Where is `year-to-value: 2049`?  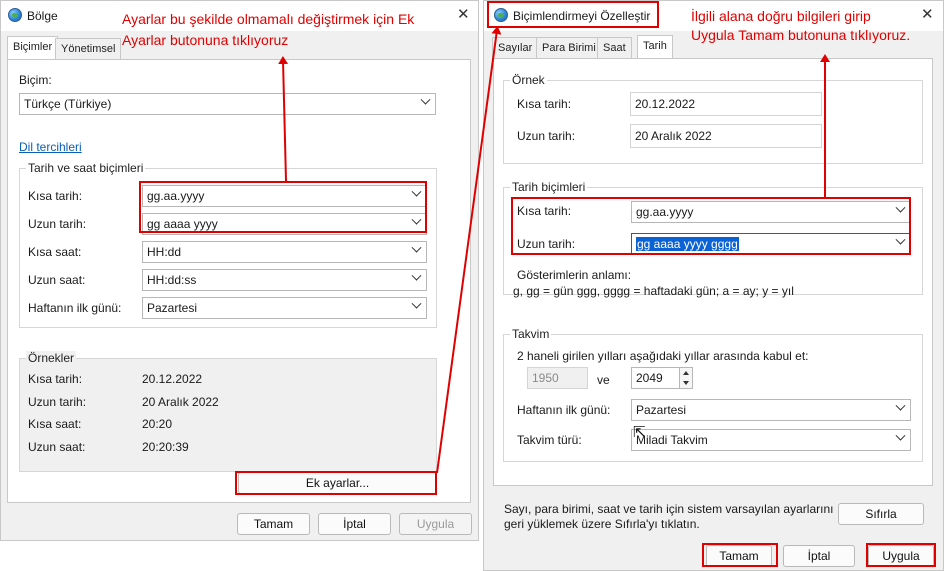
year-to-value: 2049 is located at coordinates (649, 378).